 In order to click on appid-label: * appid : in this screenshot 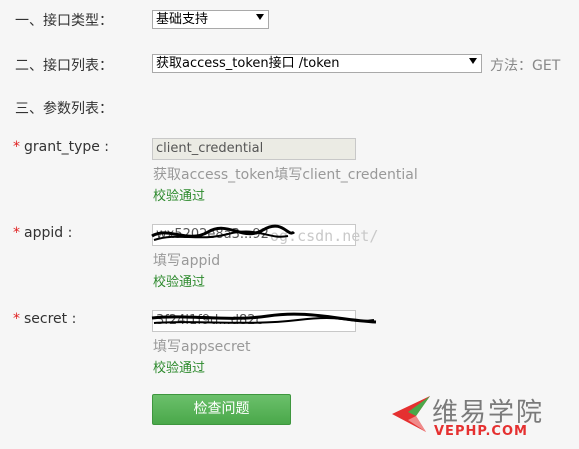, I will do `click(42, 233)`.